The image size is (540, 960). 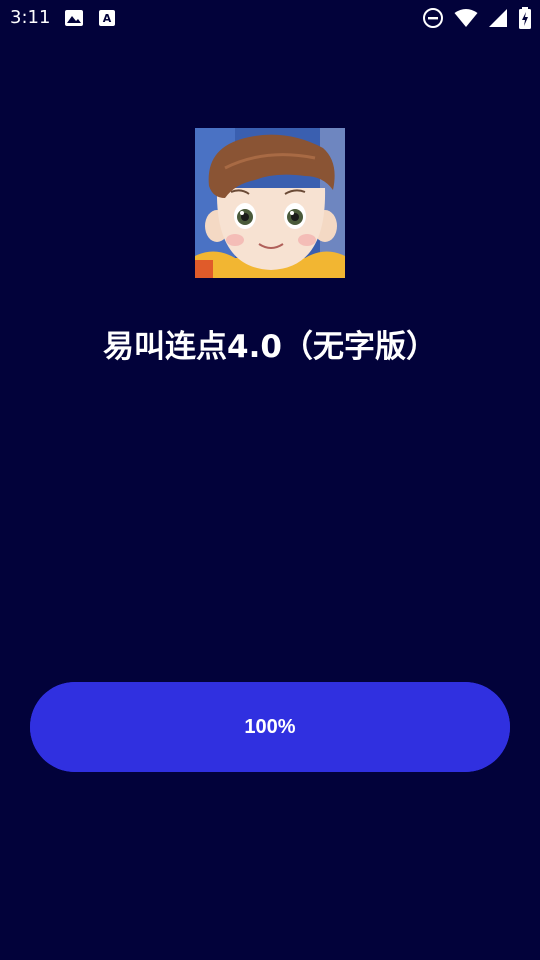 I want to click on font-a-icon: A, so click(x=107, y=18).